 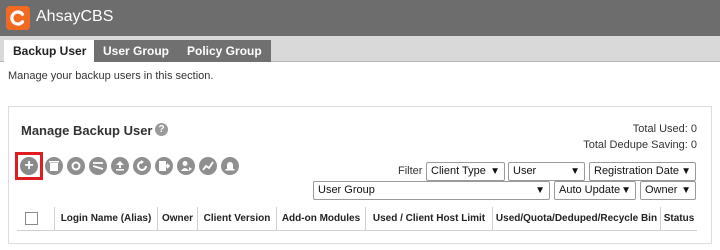 What do you see at coordinates (208, 166) in the screenshot?
I see `chart-icon` at bounding box center [208, 166].